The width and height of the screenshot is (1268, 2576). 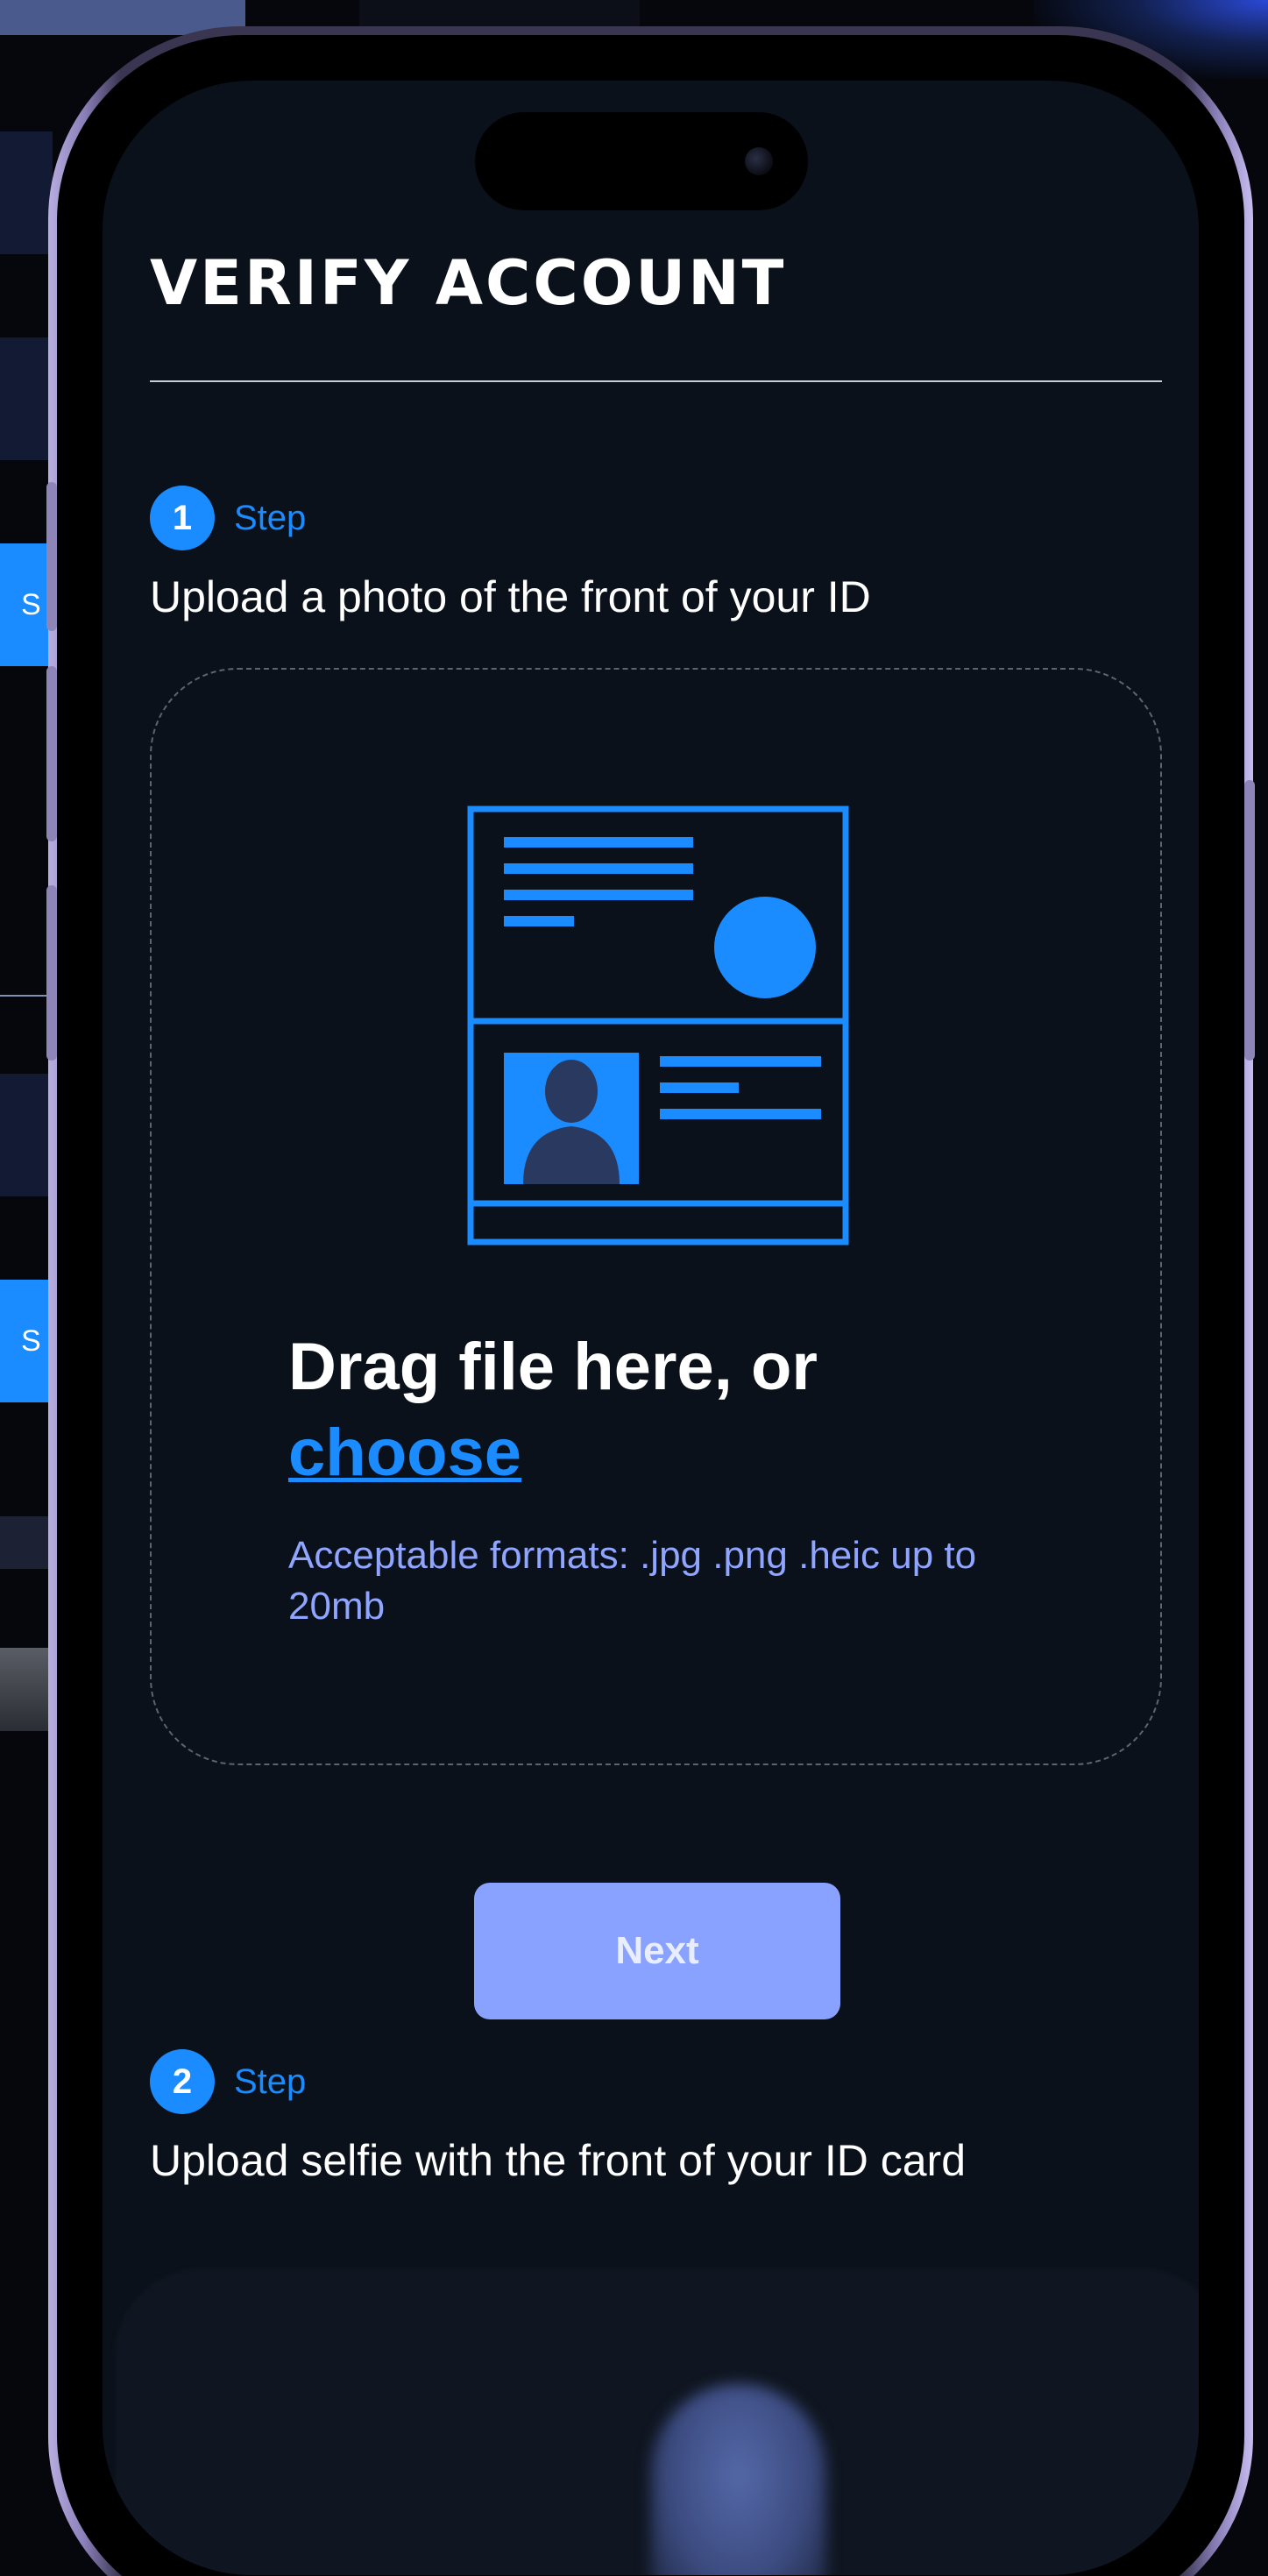 What do you see at coordinates (228, 2082) in the screenshot?
I see `step-2-header: 2 Step` at bounding box center [228, 2082].